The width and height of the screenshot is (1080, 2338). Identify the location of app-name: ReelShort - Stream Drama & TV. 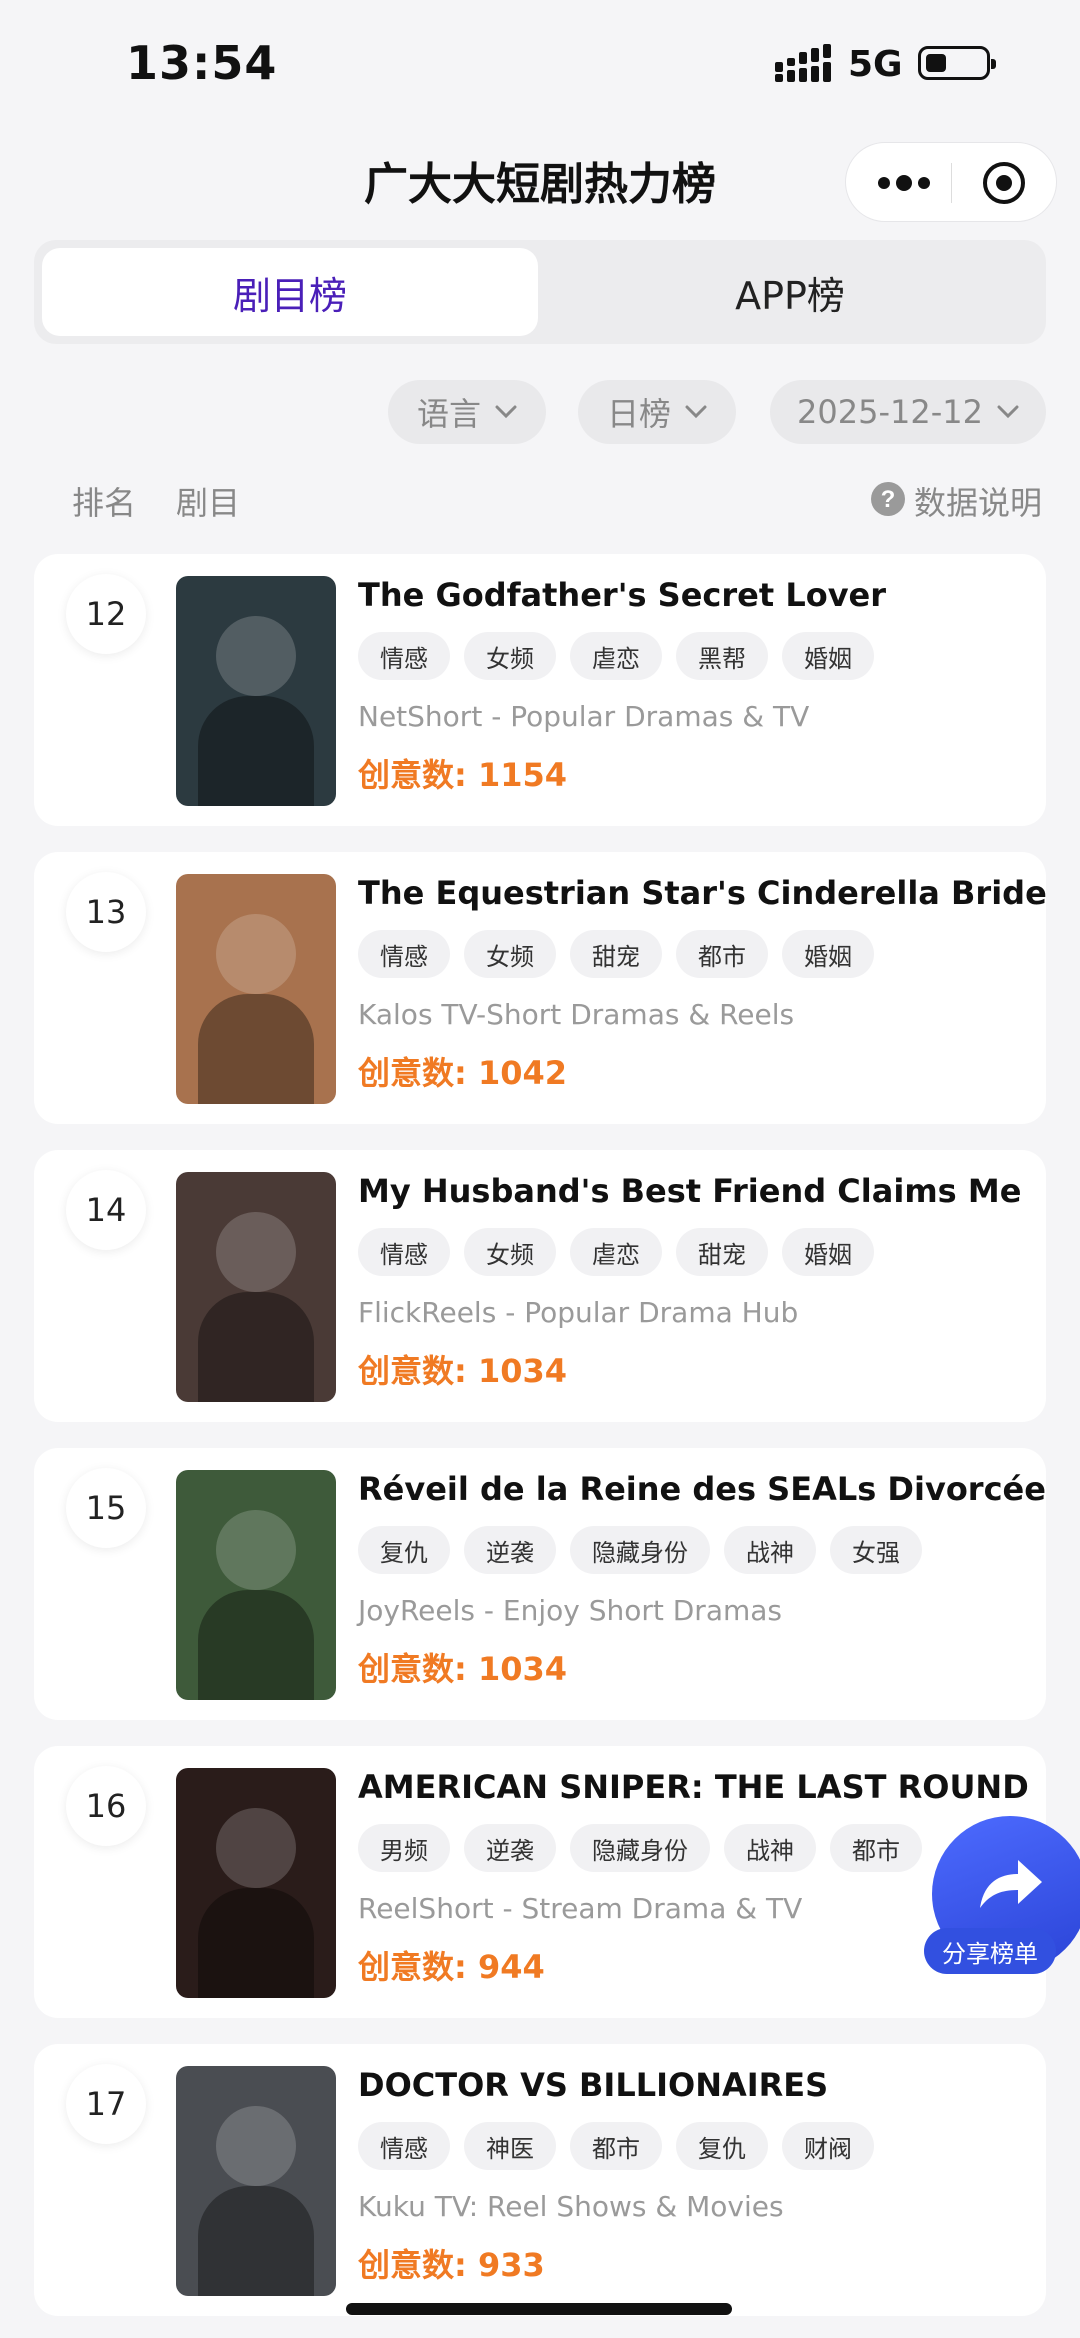
(580, 1908).